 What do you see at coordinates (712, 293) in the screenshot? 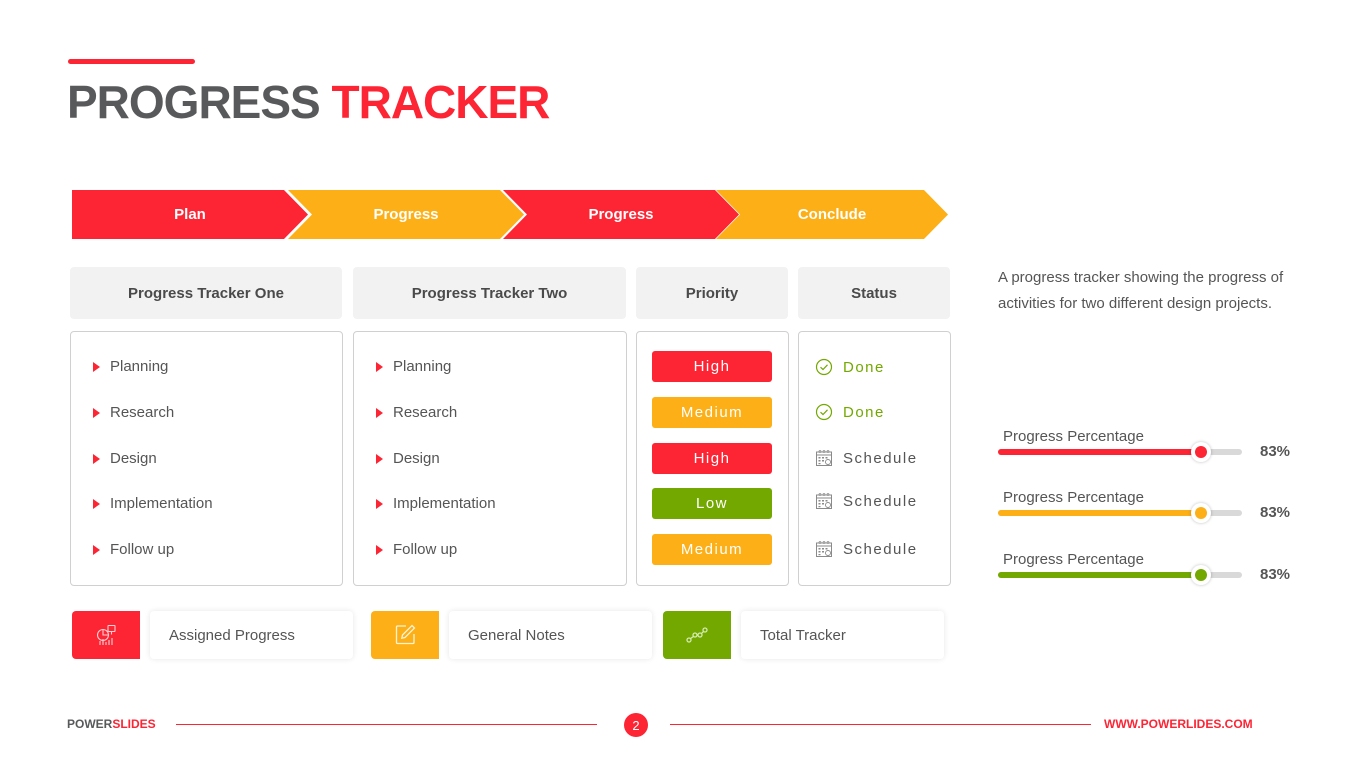
I see `header-priority: Priority` at bounding box center [712, 293].